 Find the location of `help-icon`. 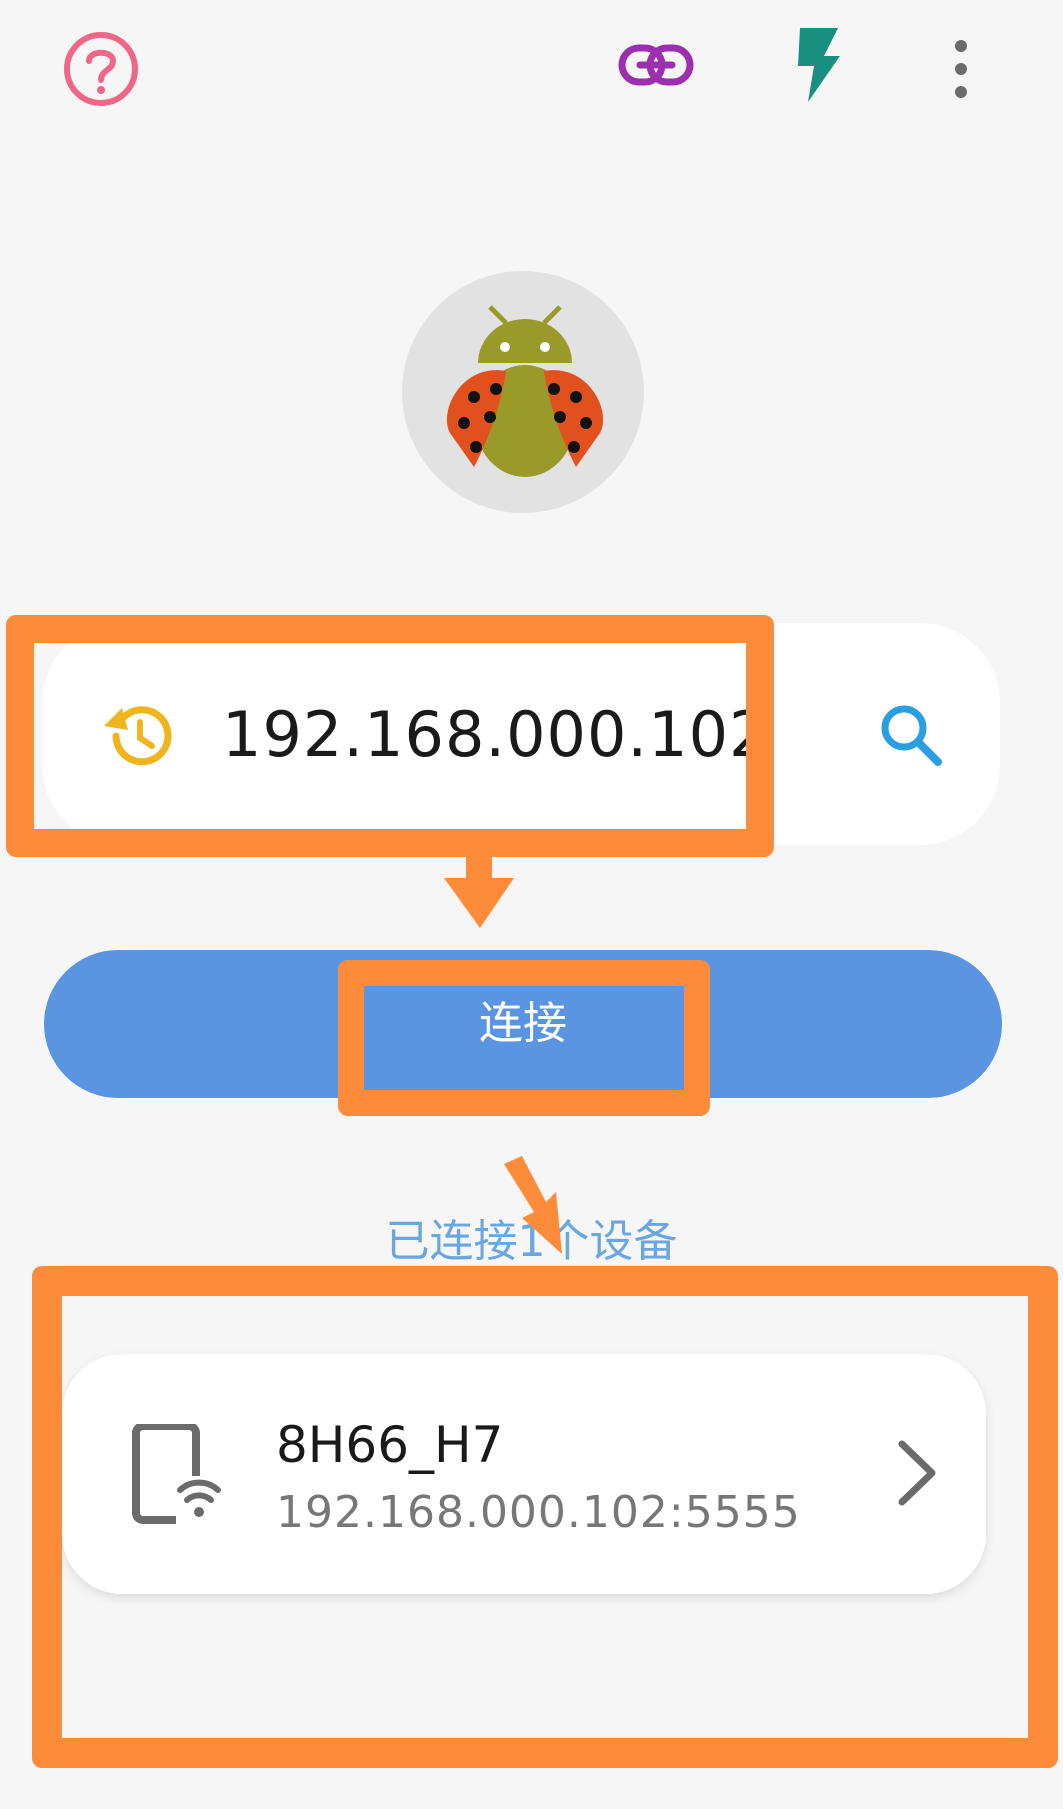

help-icon is located at coordinates (101, 69).